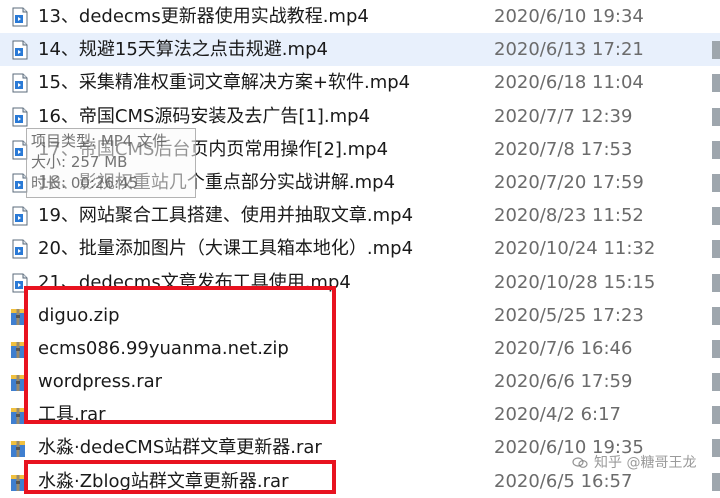 The width and height of the screenshot is (720, 498). I want to click on wechat-logo-icon, so click(580, 462).